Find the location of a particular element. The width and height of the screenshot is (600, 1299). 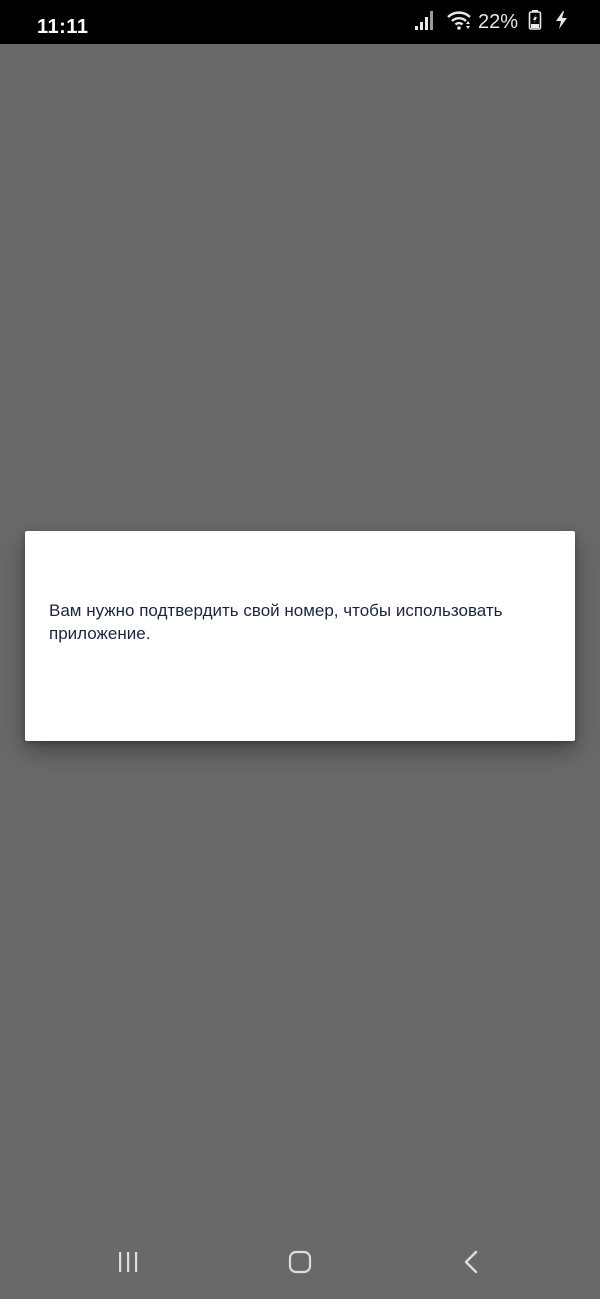

navigation-bar is located at coordinates (300, 1267).